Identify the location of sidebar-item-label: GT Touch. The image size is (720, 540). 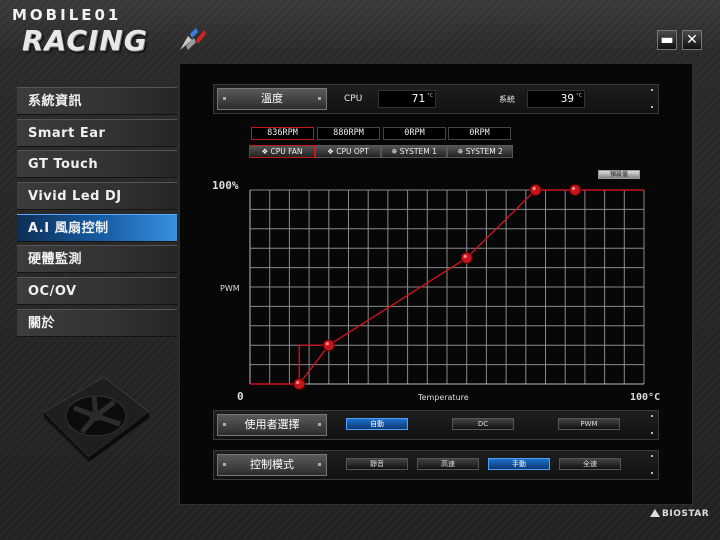
(63, 165).